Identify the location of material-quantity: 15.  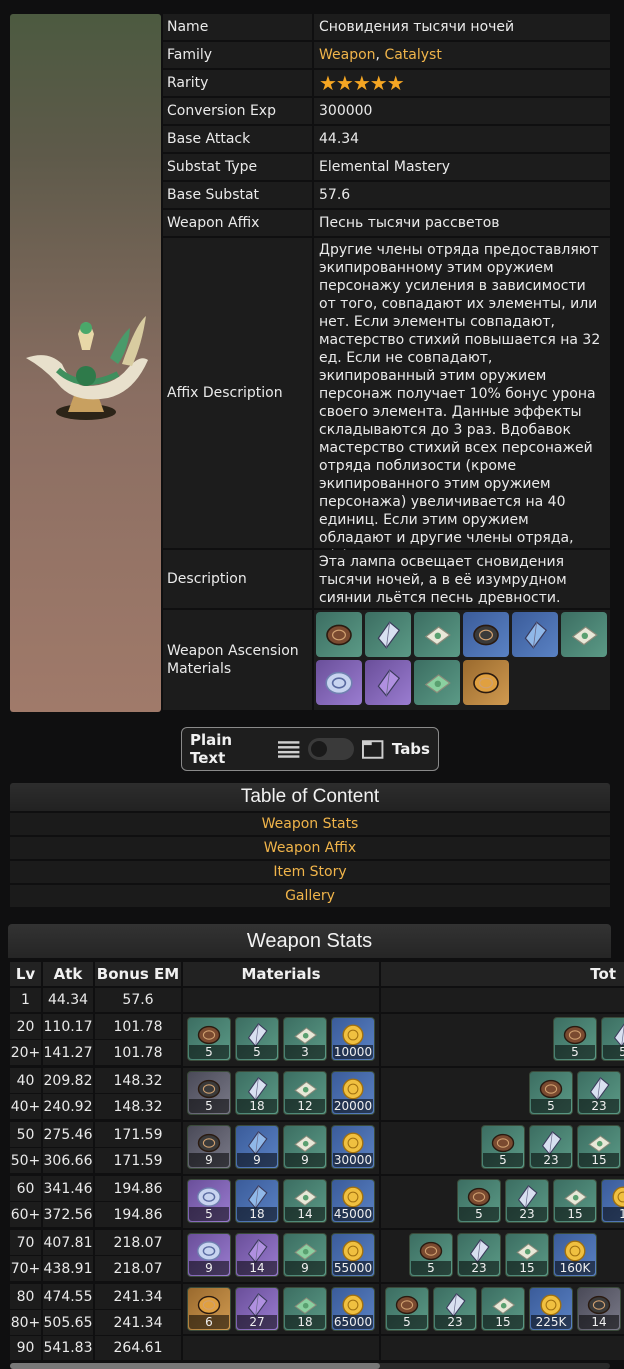
(599, 1160).